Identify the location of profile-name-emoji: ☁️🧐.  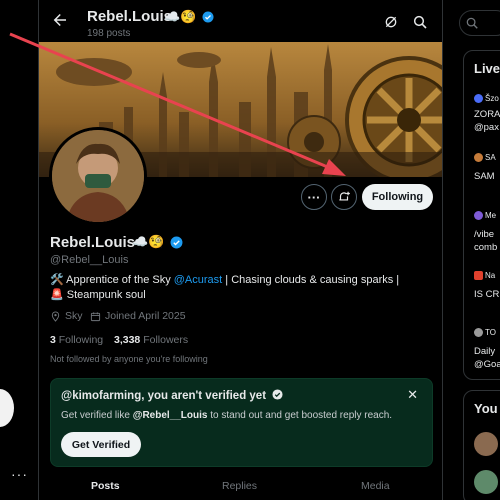
(148, 241).